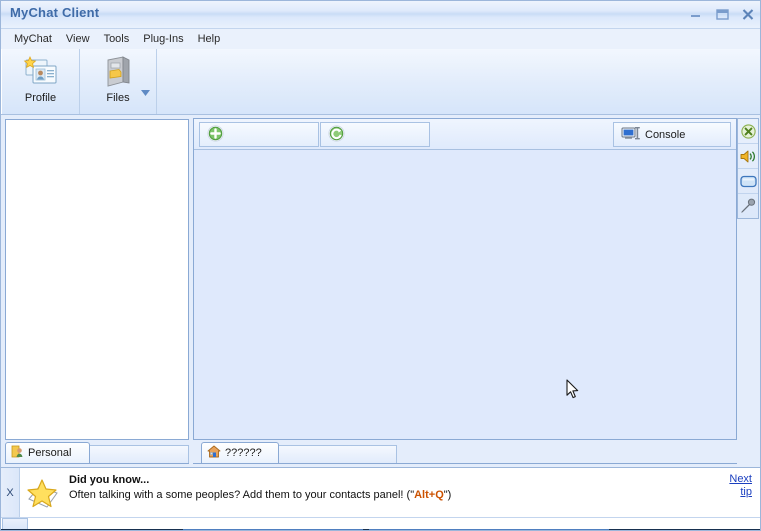 This screenshot has height=531, width=761. Describe the element at coordinates (465, 134) in the screenshot. I see `chat-toolbar: Console` at that location.